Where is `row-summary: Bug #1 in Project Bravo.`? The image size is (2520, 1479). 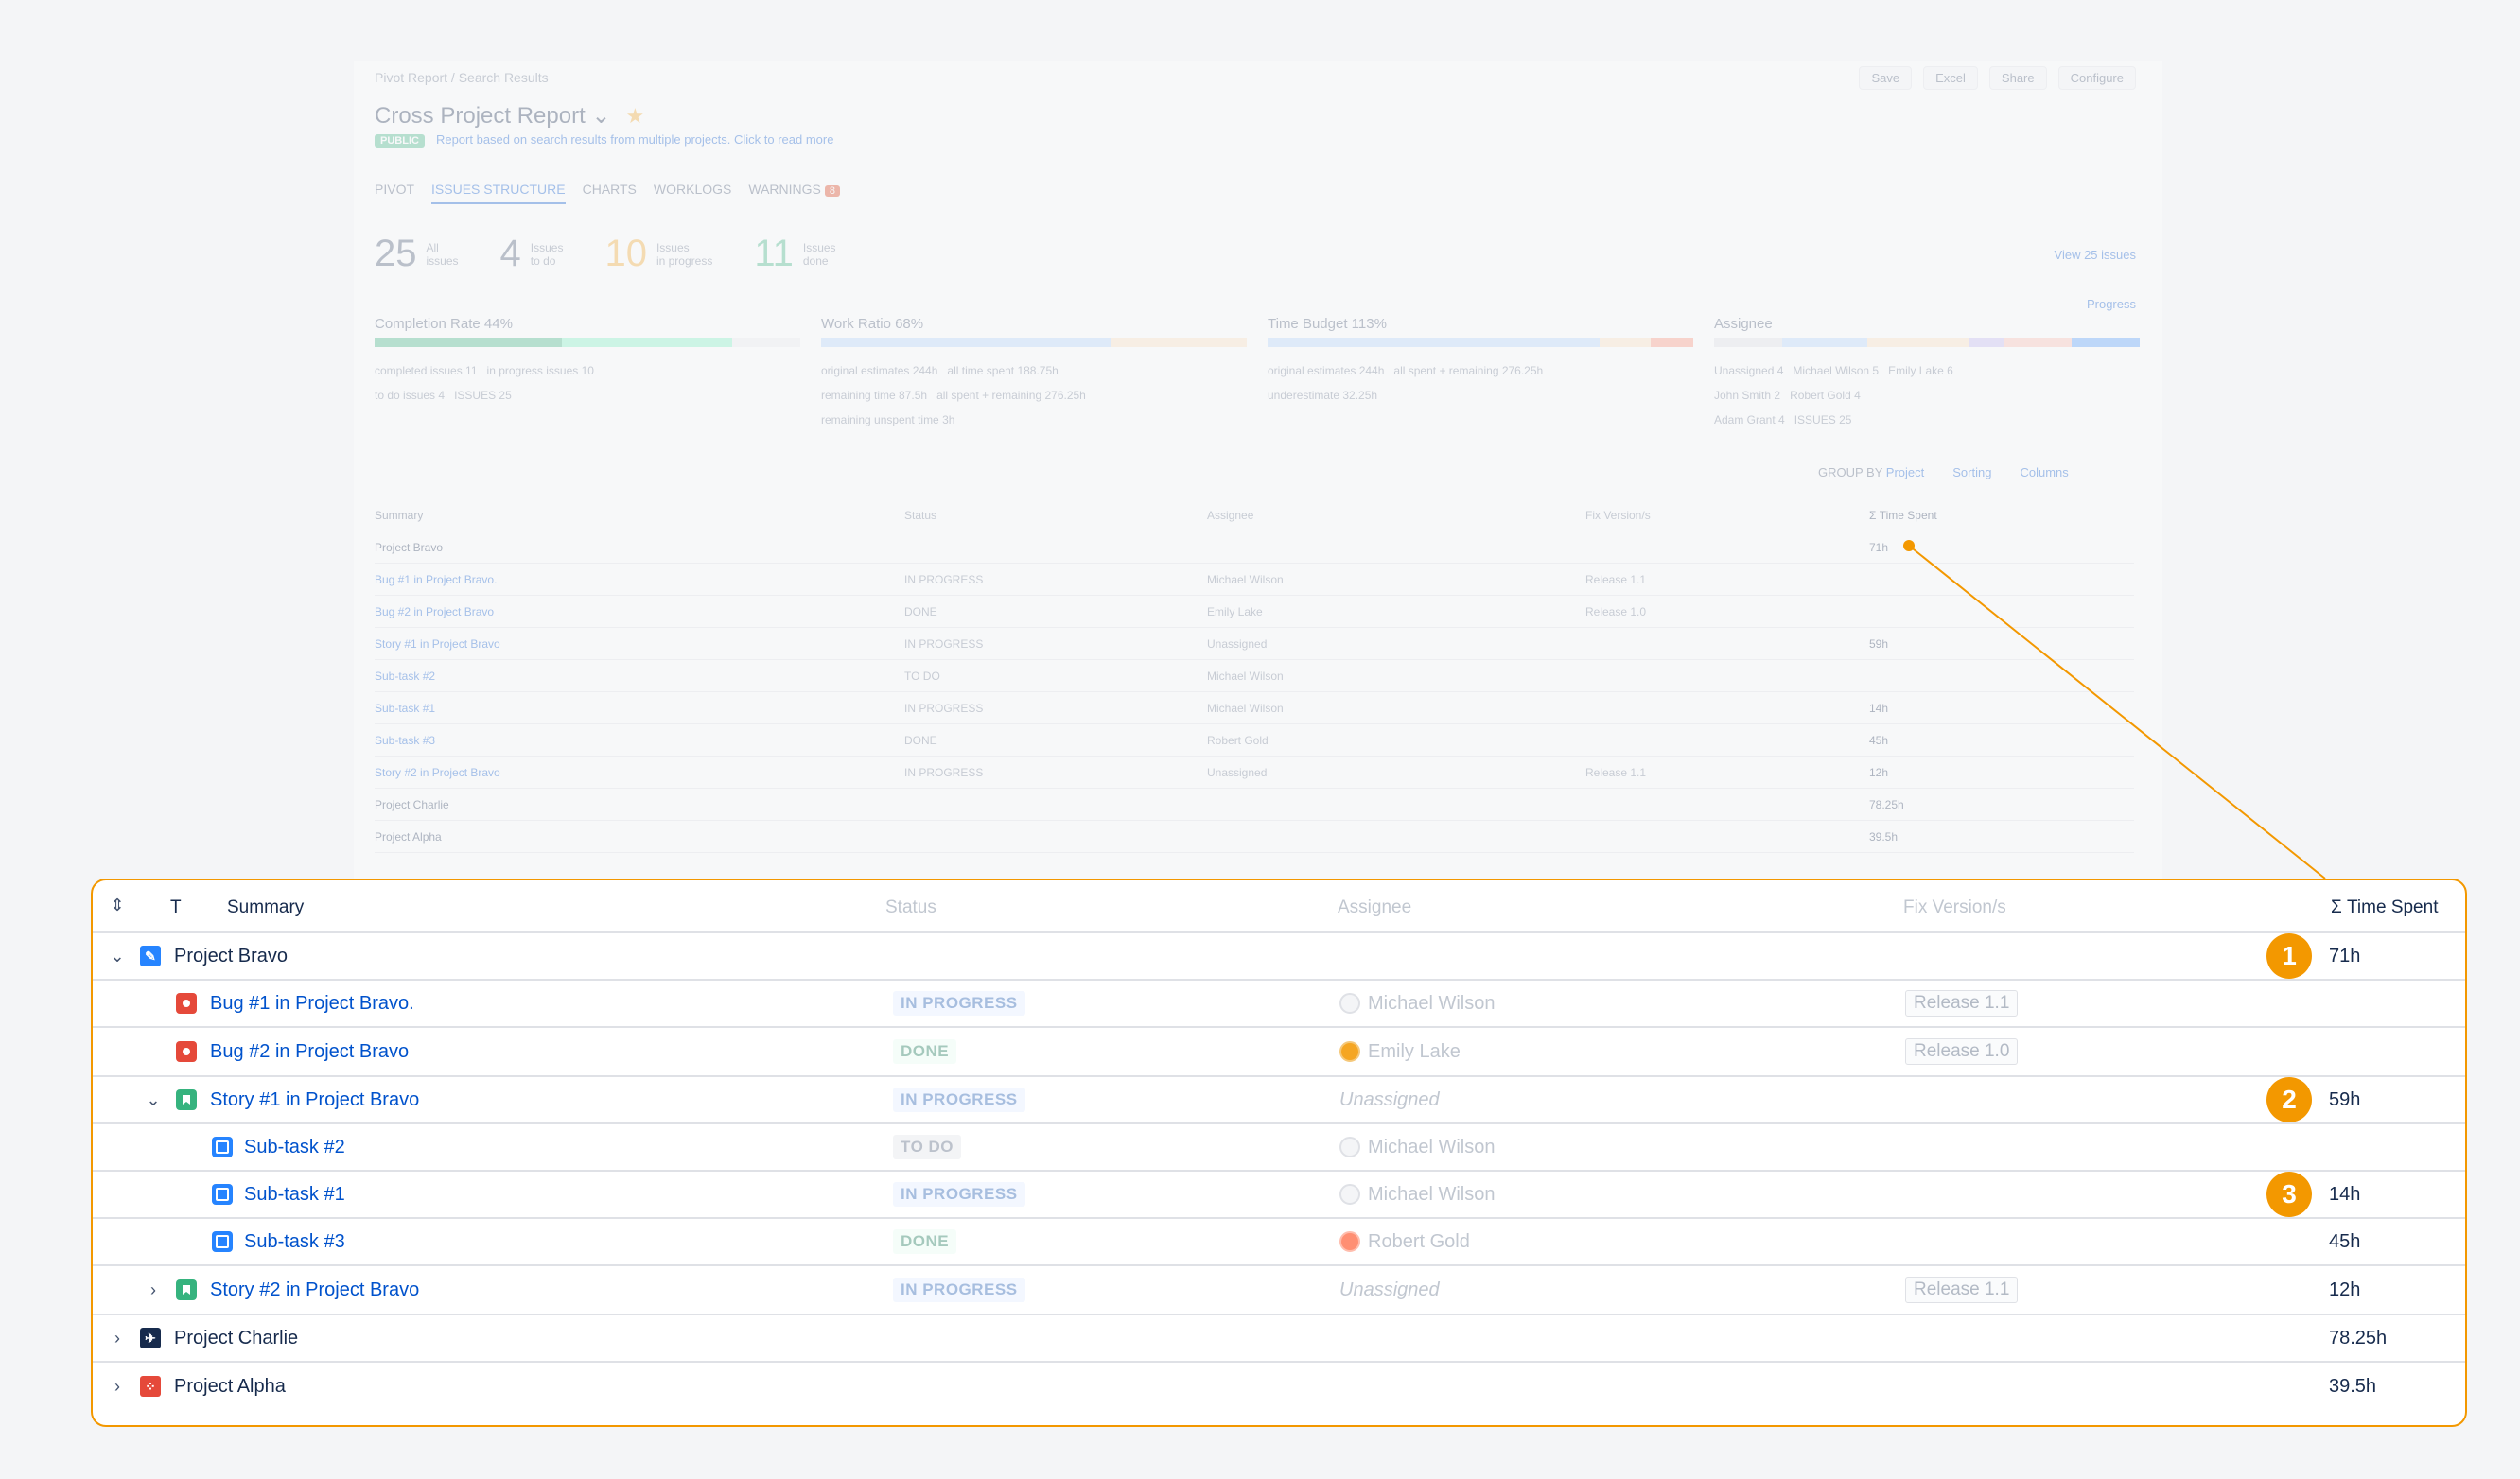
row-summary: Bug #1 in Project Bravo. is located at coordinates (312, 1004).